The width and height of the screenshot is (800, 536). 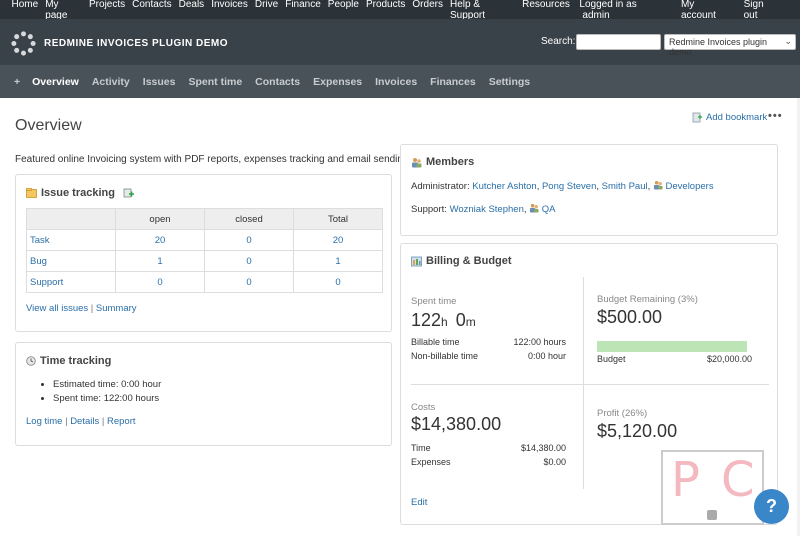 What do you see at coordinates (706, 10) in the screenshot?
I see `my-account-link: My account` at bounding box center [706, 10].